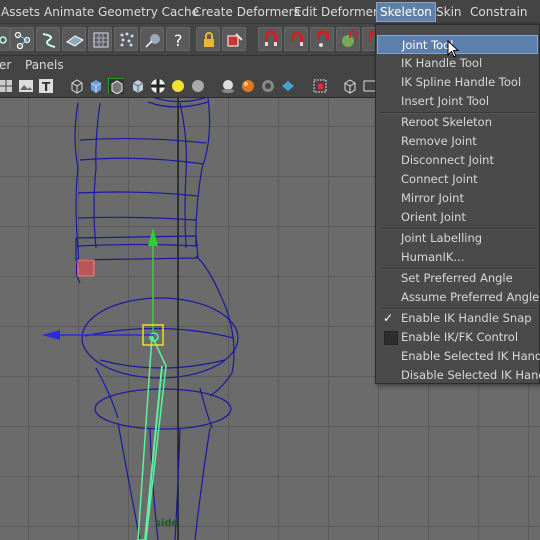  What do you see at coordinates (457, 160) in the screenshot?
I see `menu-item-disconnect-joint: Disconnect Joint` at bounding box center [457, 160].